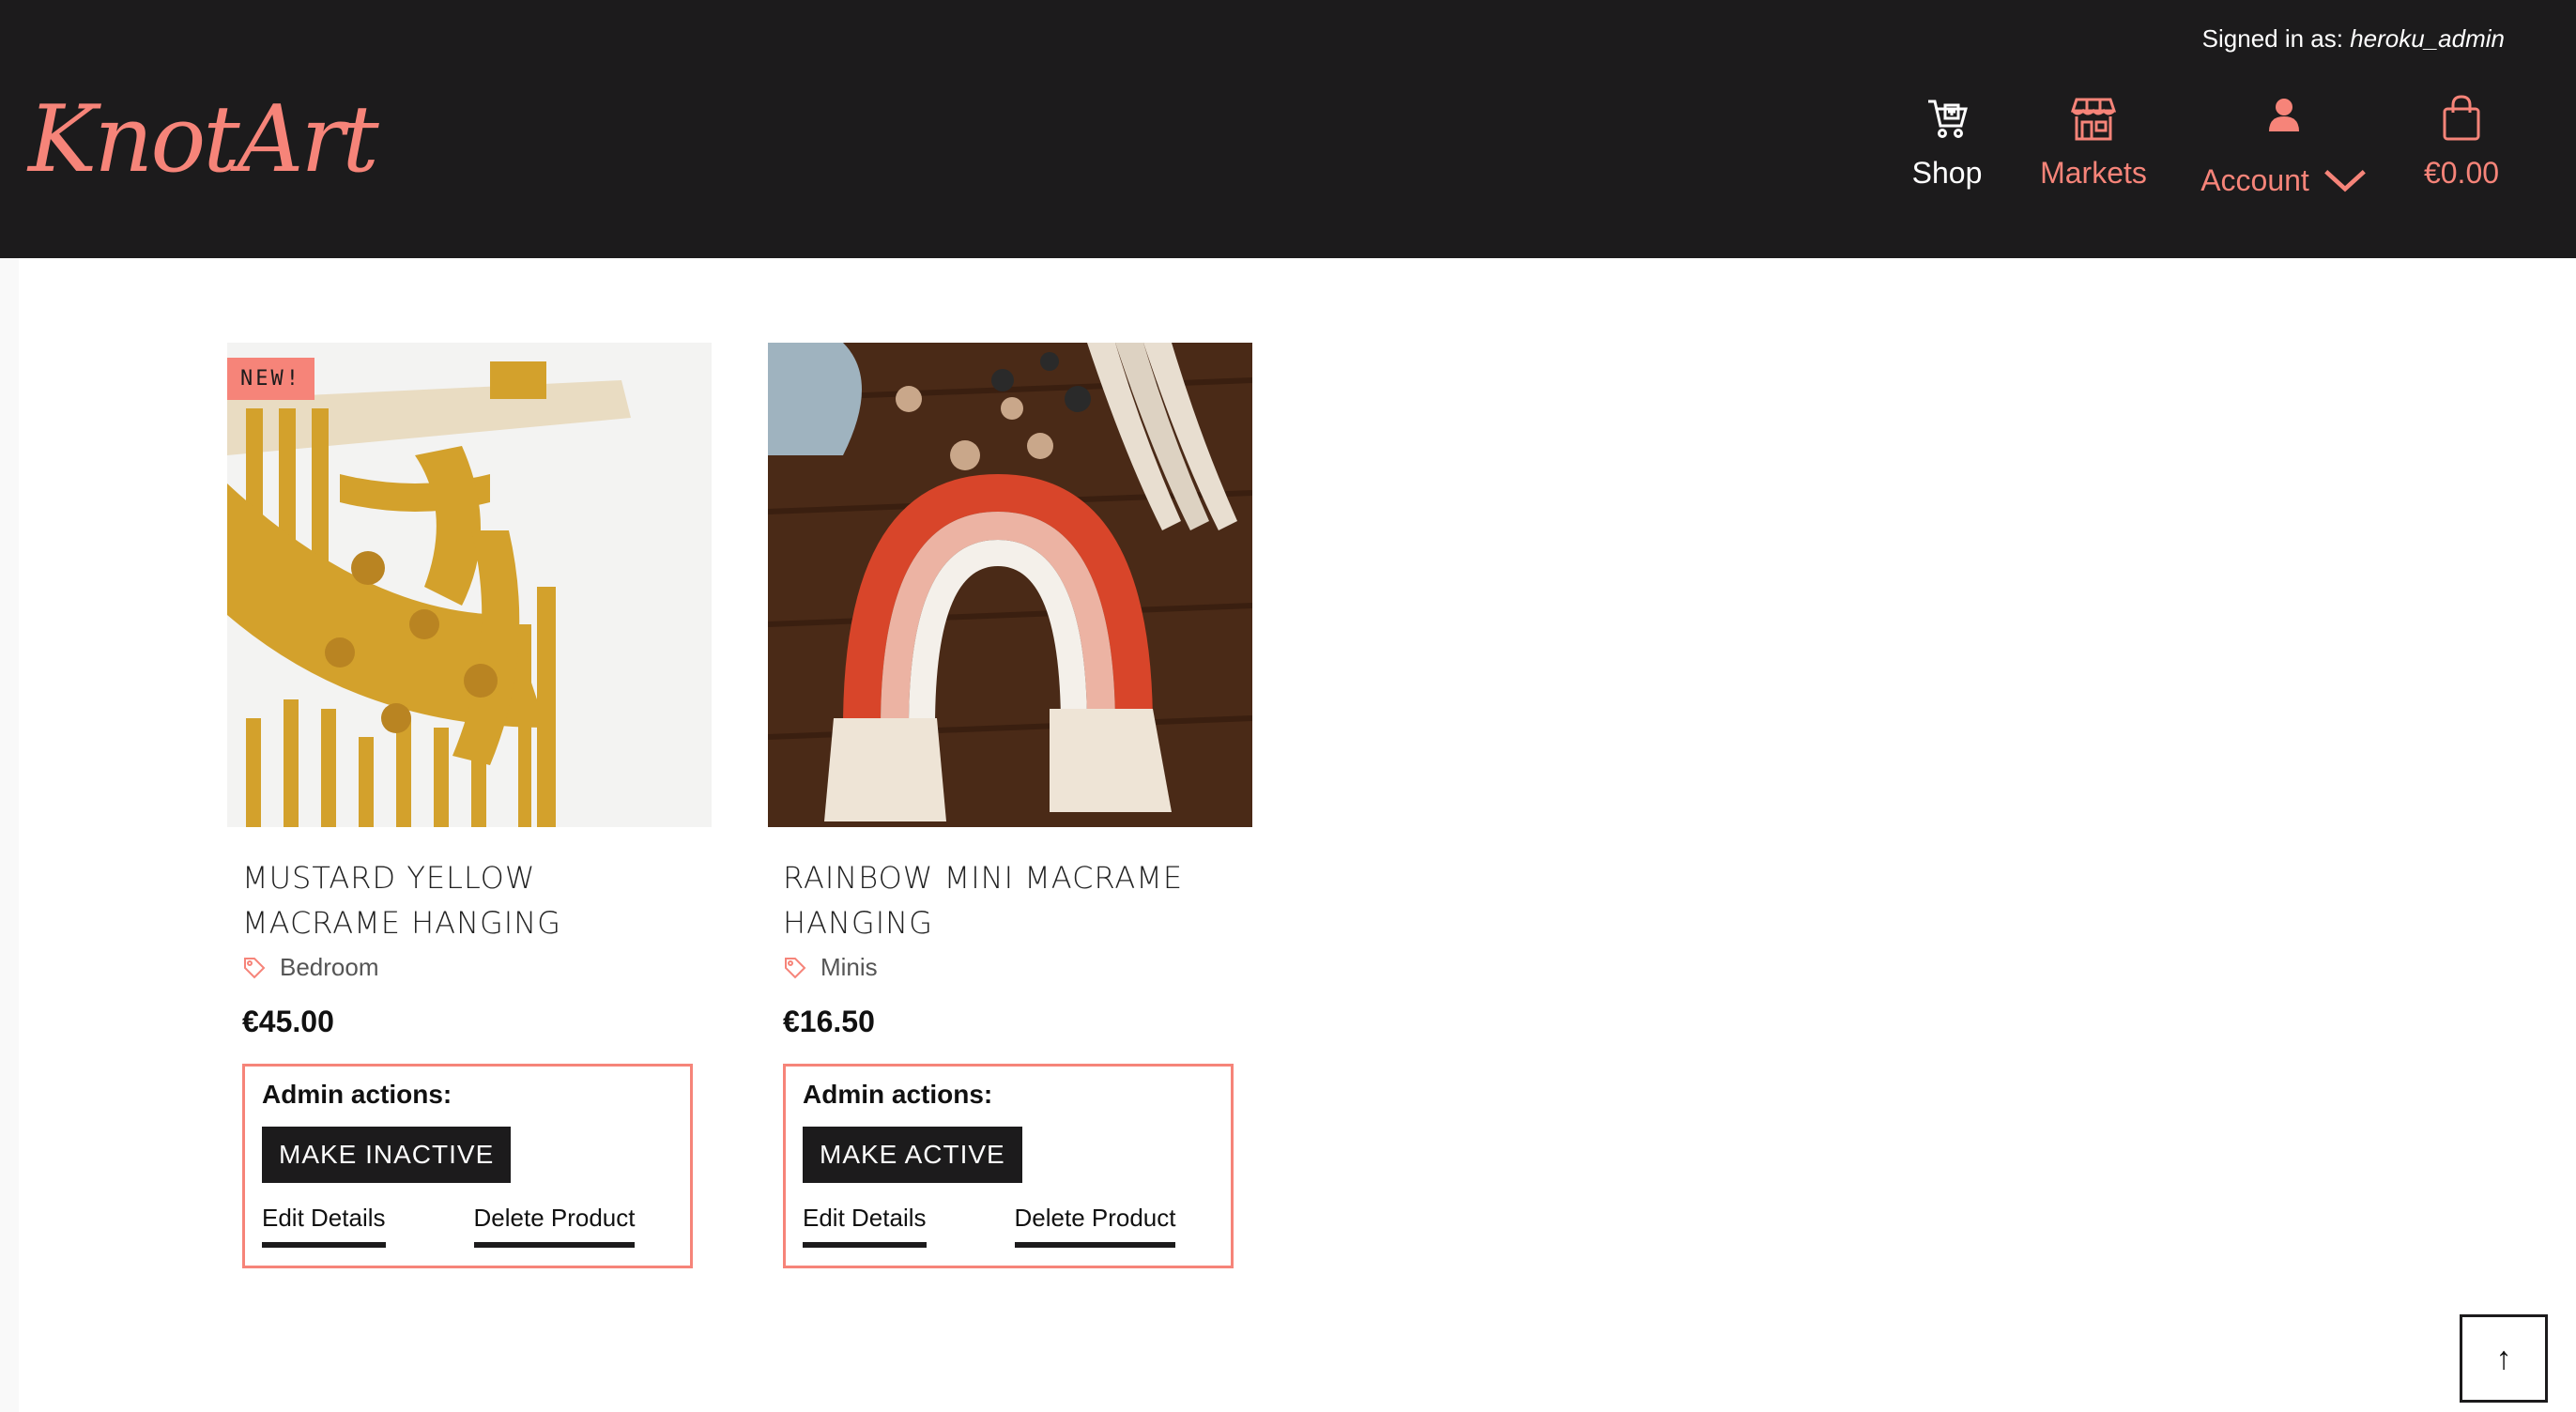 The image size is (2576, 1412). What do you see at coordinates (477, 967) in the screenshot?
I see `product-category: Bedroom` at bounding box center [477, 967].